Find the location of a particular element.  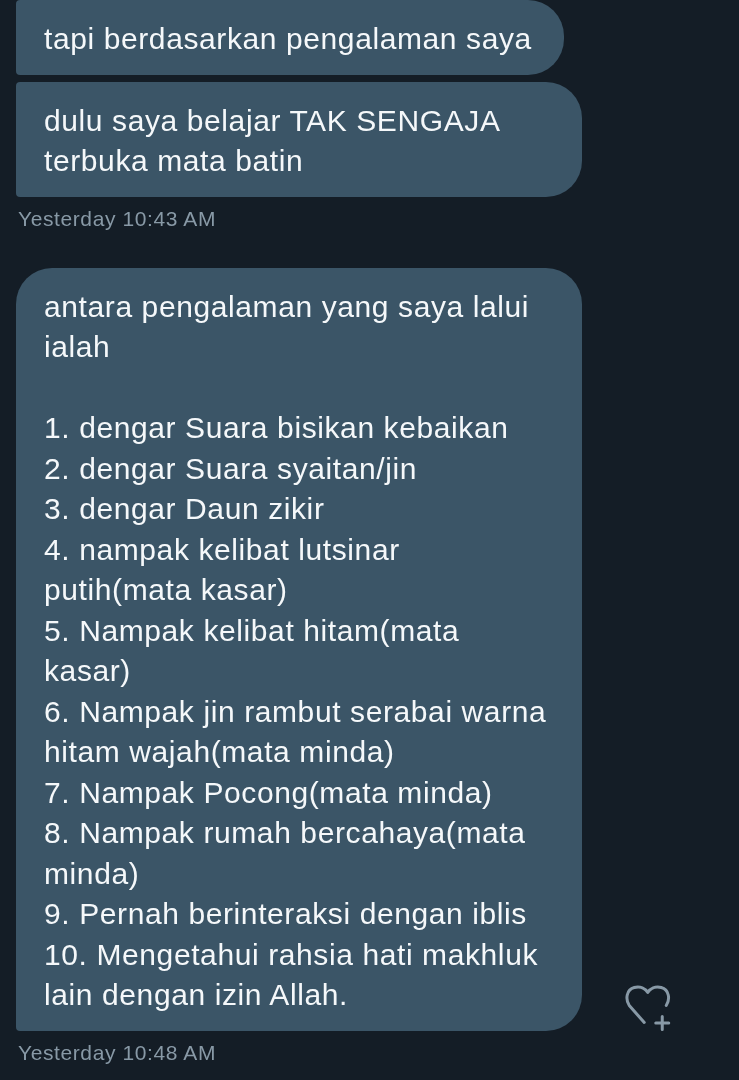

list-item: 4. nampak kelibat lutsinar putih(mata kasar) is located at coordinates (222, 569).